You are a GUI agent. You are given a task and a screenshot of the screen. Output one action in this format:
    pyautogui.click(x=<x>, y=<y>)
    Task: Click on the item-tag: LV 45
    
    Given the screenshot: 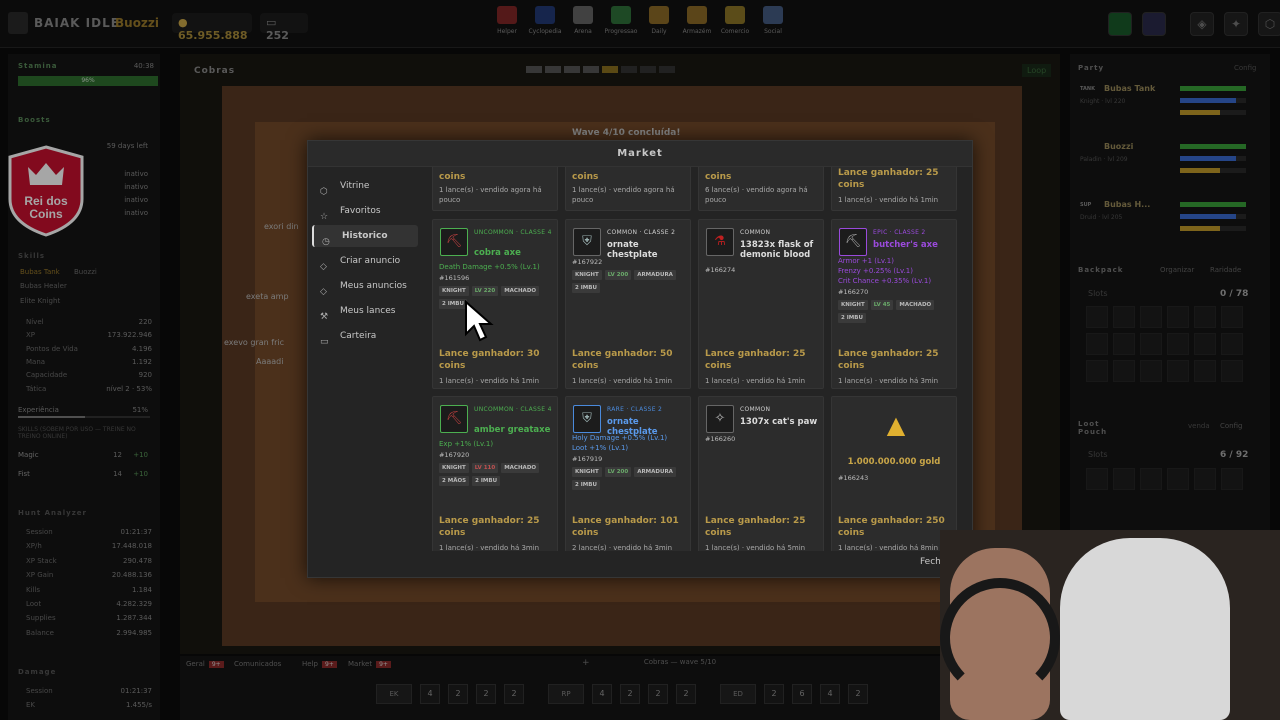 What is the action you would take?
    pyautogui.click(x=882, y=305)
    